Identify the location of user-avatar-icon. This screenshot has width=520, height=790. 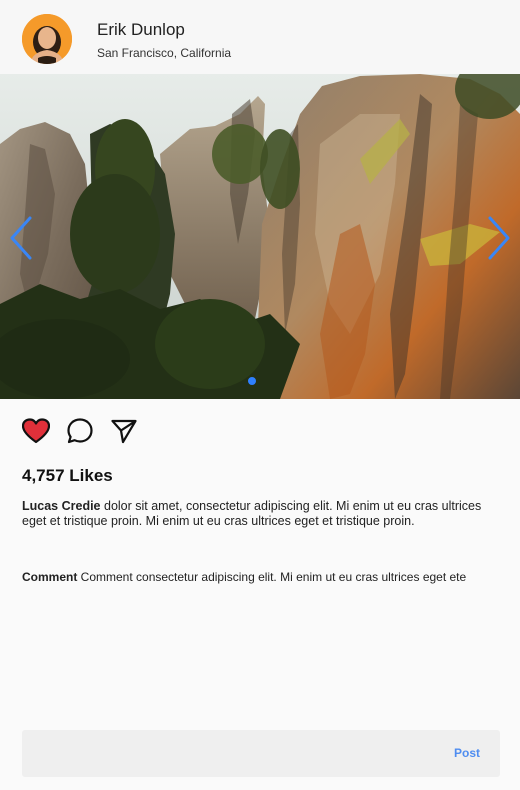
(47, 39).